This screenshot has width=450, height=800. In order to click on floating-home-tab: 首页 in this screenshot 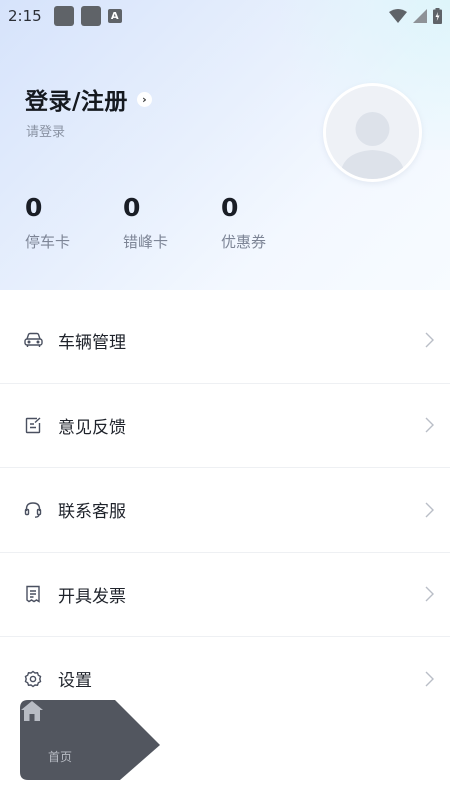, I will do `click(90, 740)`.